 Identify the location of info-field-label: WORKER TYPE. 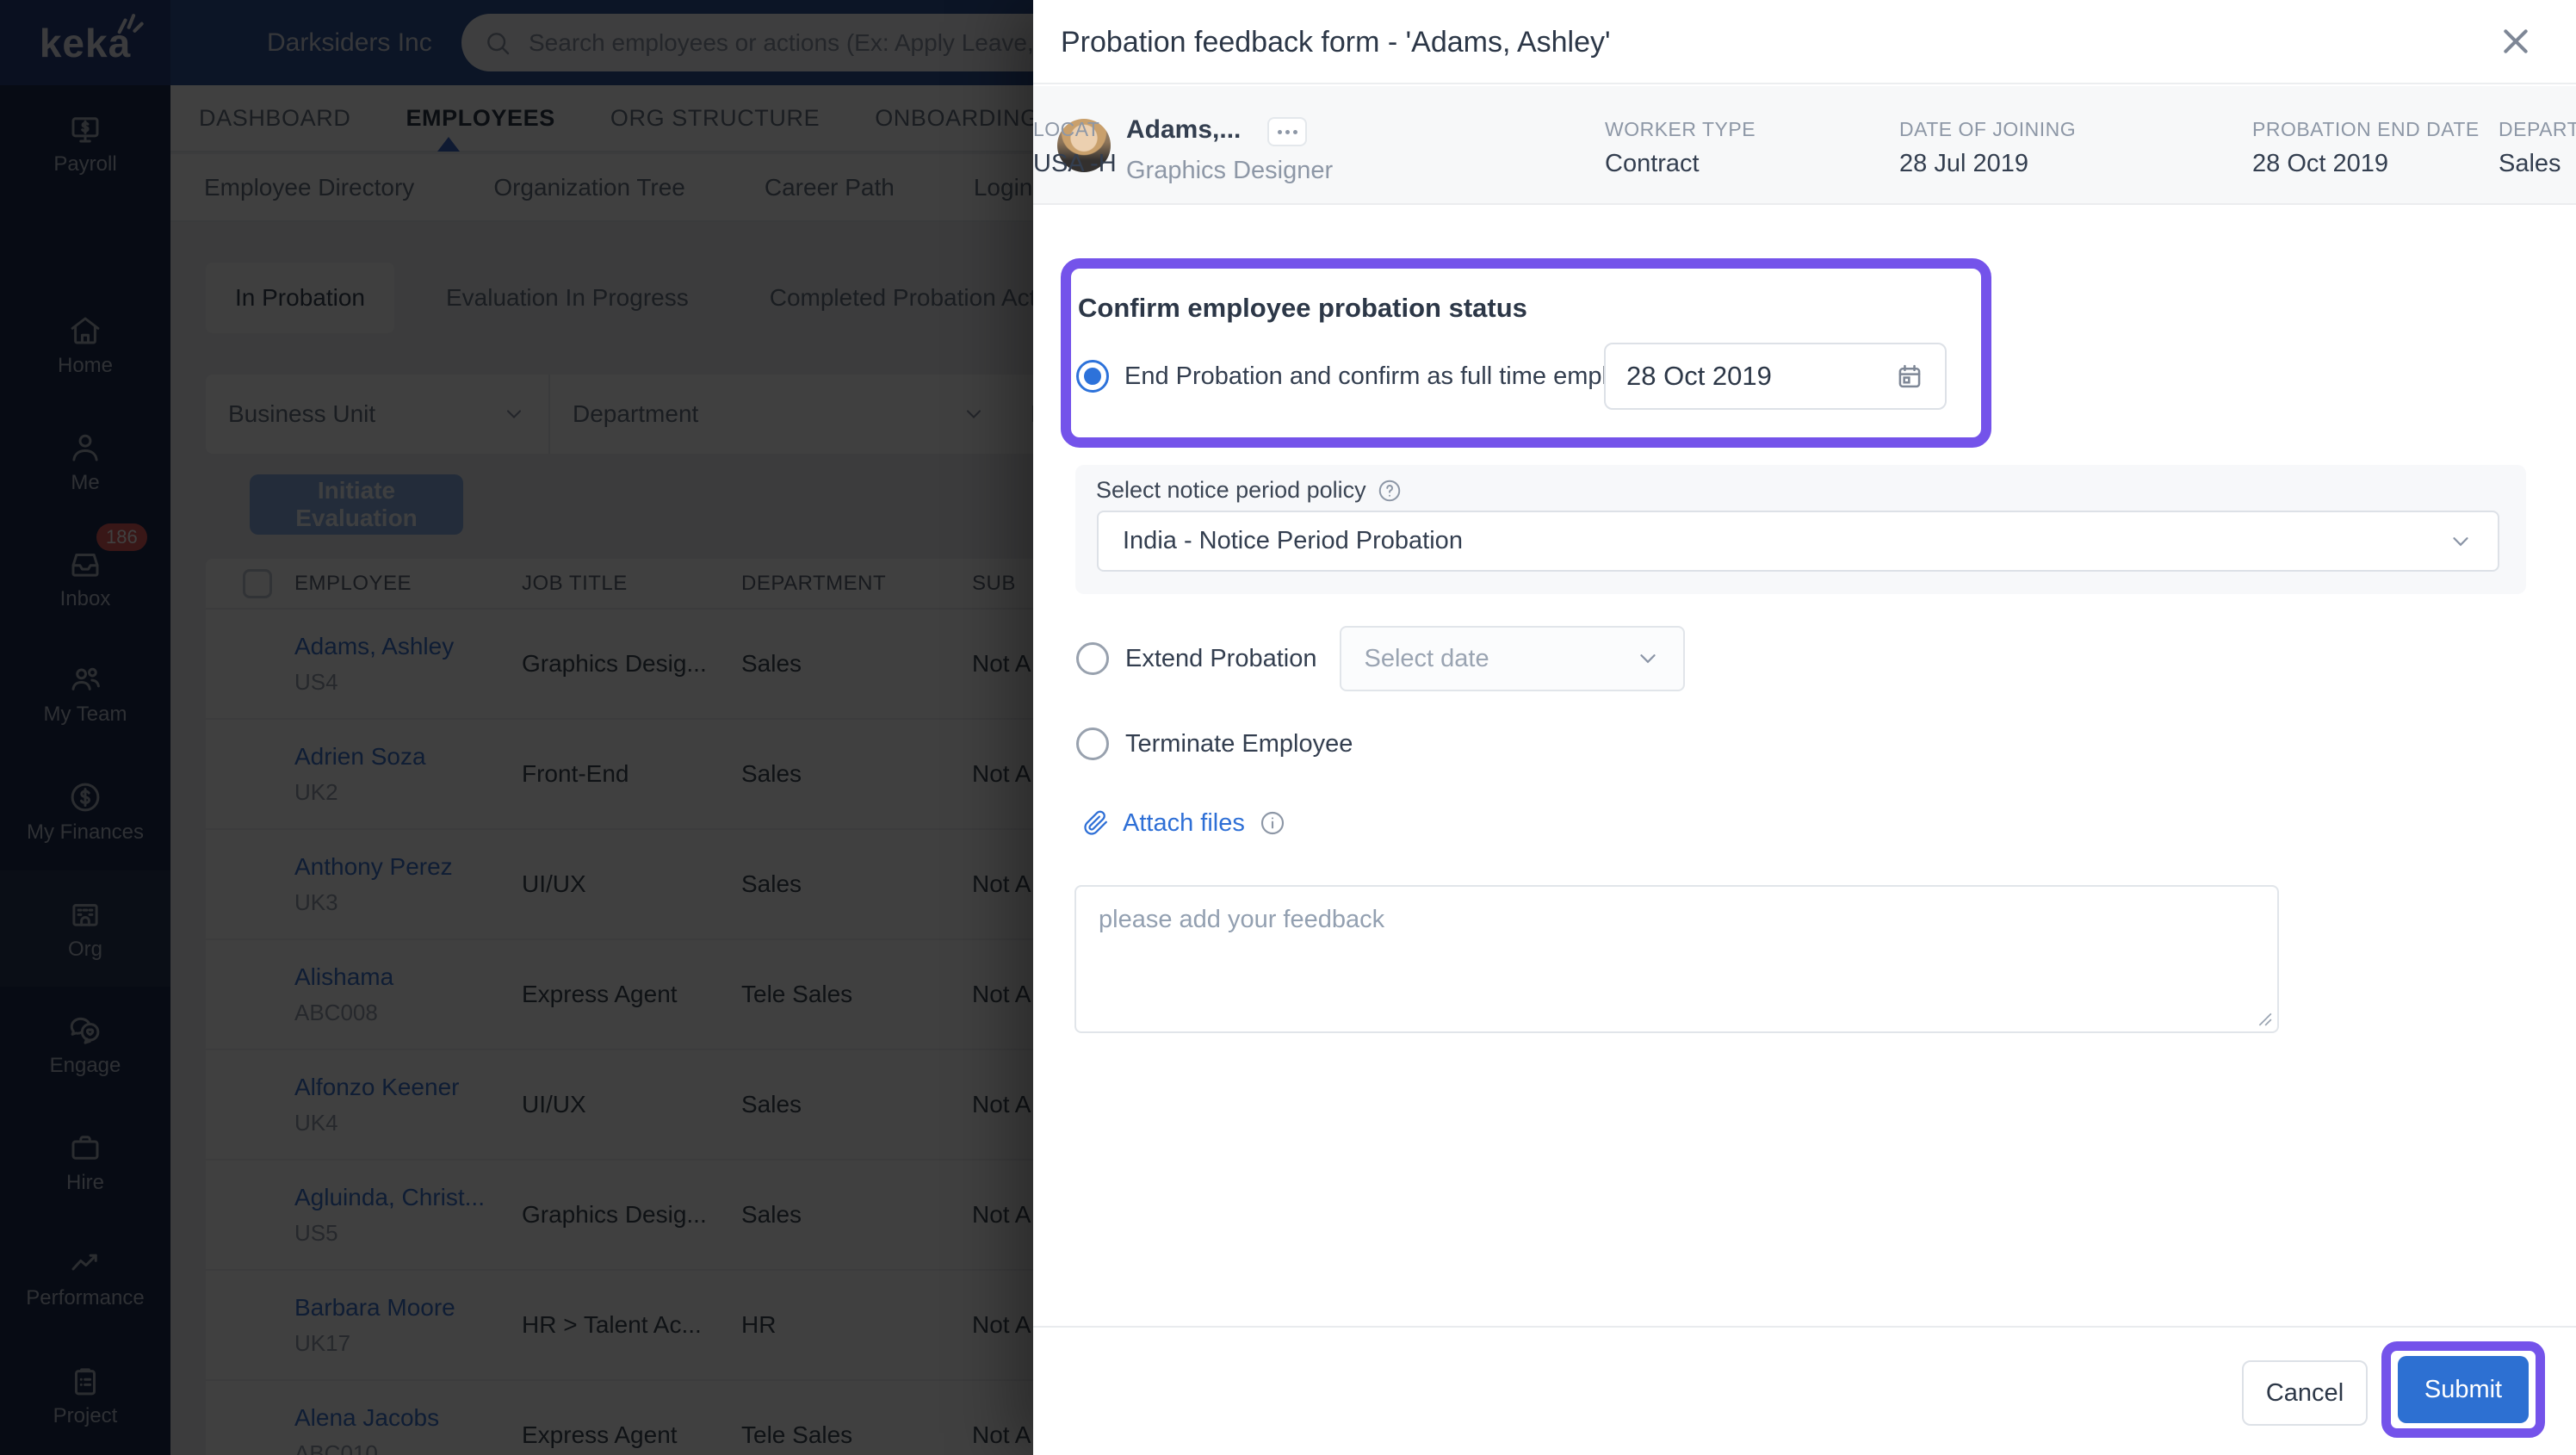
(1681, 129).